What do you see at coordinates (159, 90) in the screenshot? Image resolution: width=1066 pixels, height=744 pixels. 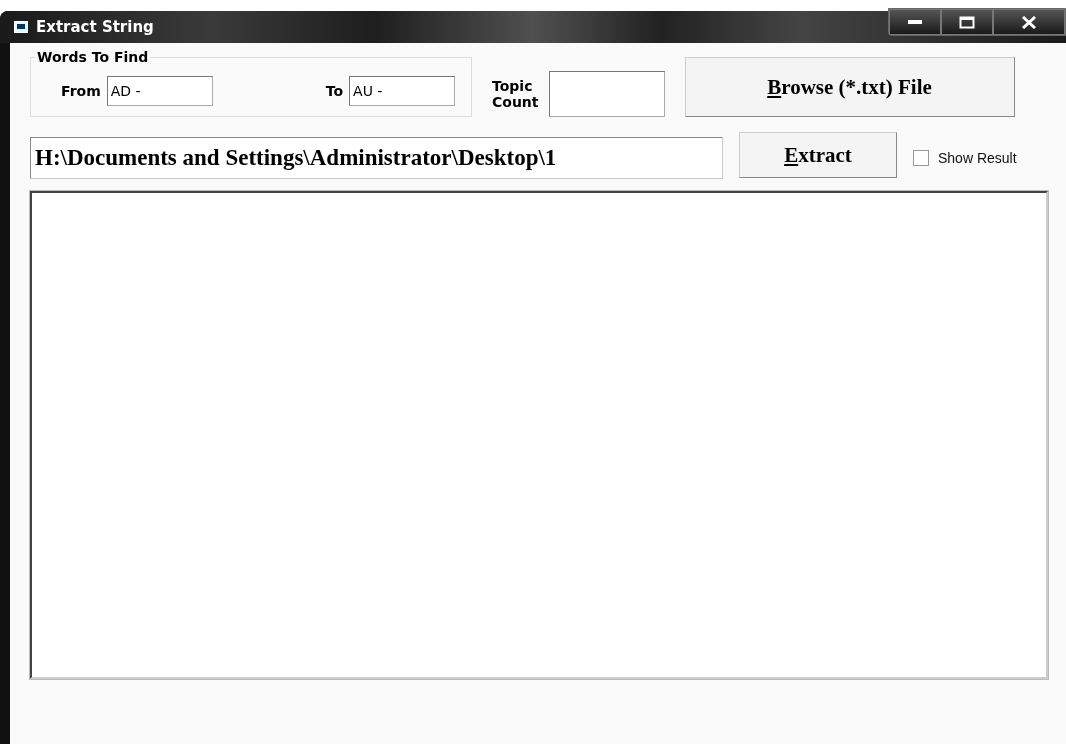 I see `from-field: AD -` at bounding box center [159, 90].